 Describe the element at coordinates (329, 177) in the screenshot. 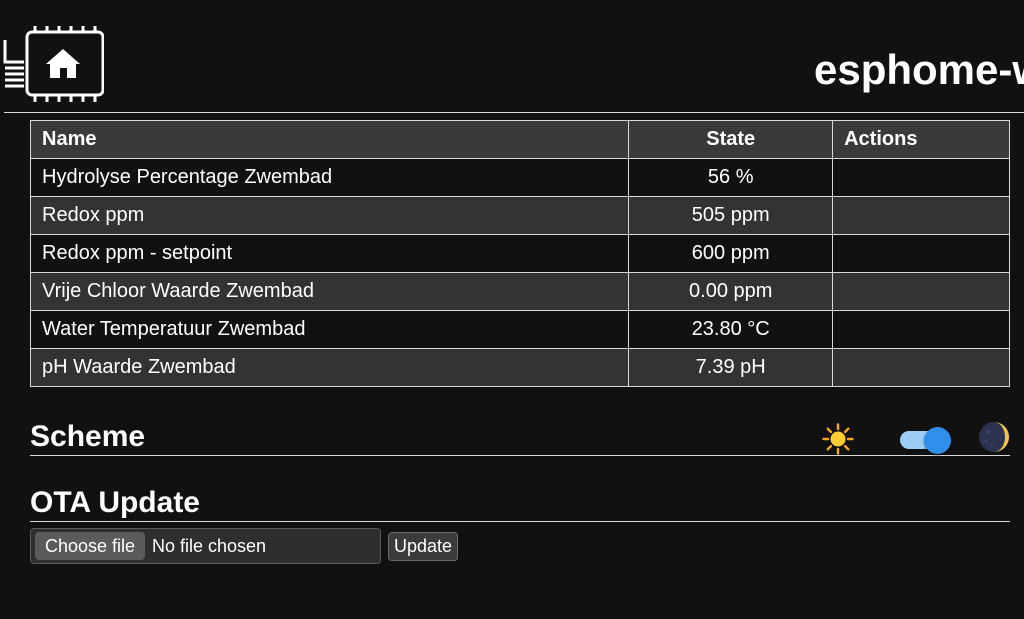

I see `entity-name: Hydrolyse Percentage Zwembad` at that location.